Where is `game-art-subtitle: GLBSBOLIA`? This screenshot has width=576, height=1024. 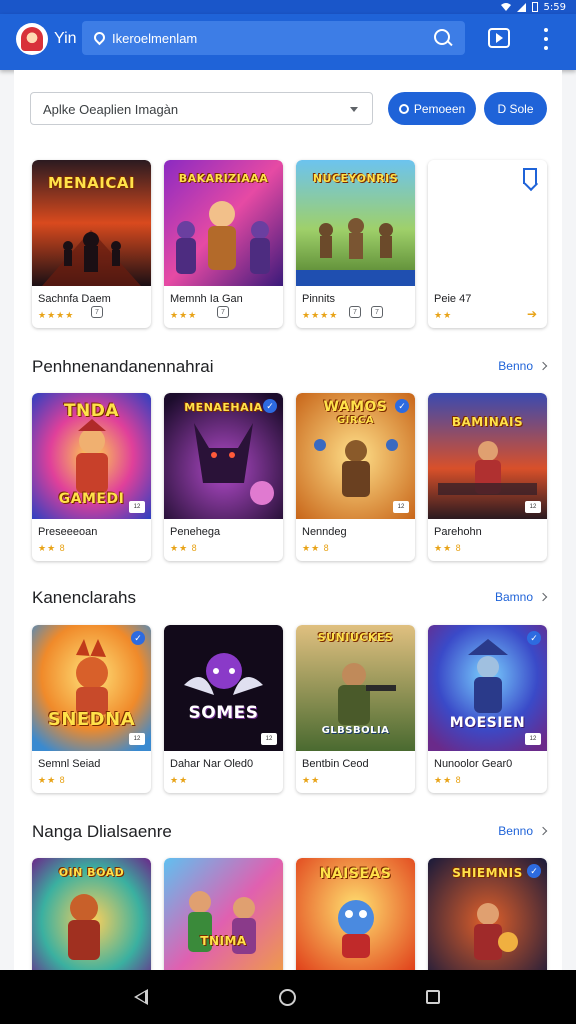 game-art-subtitle: GLBSBOLIA is located at coordinates (355, 730).